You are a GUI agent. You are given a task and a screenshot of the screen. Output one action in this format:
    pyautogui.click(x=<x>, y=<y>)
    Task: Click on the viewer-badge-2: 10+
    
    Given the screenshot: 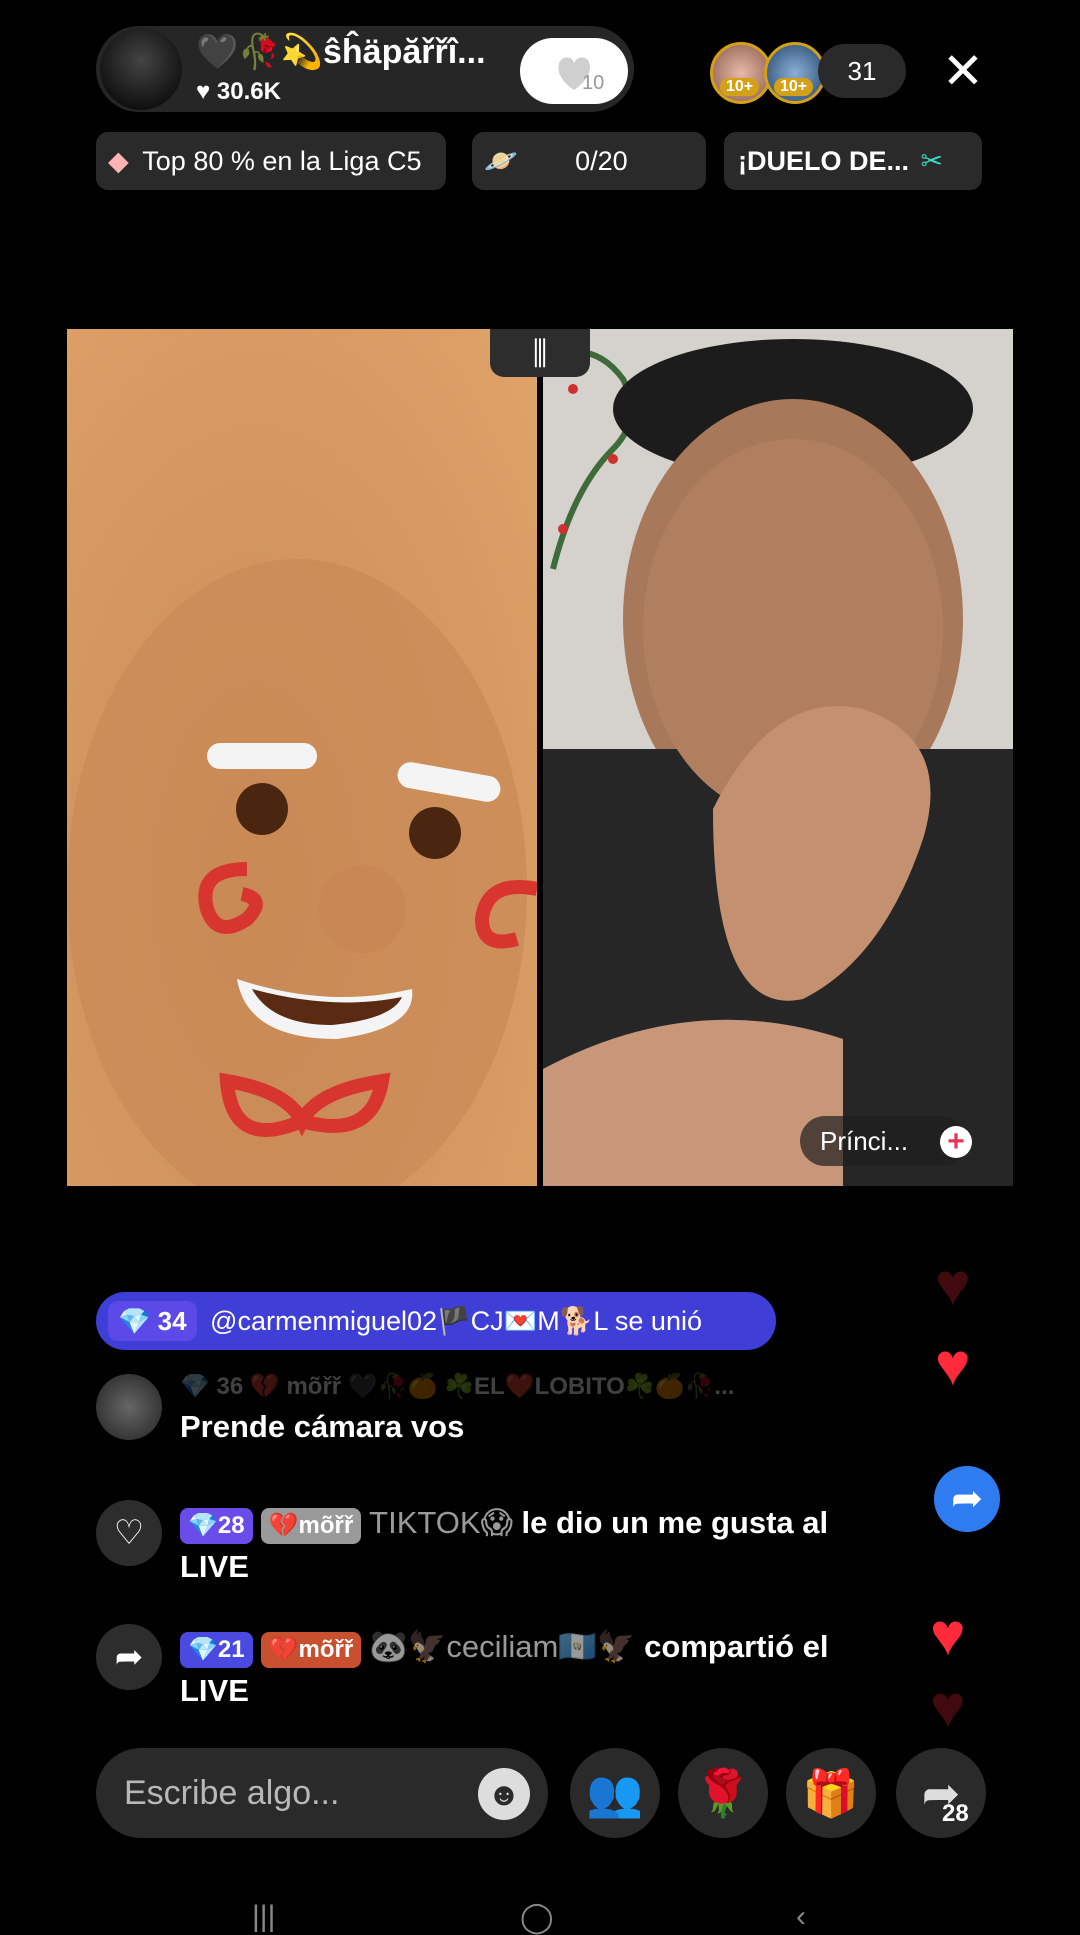 What is the action you would take?
    pyautogui.click(x=794, y=87)
    